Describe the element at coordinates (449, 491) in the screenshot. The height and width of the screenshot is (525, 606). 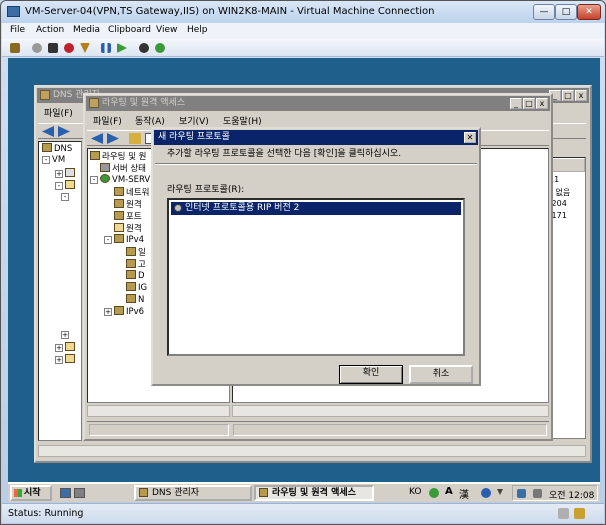
I see `ime-alpha-toggle: A` at that location.